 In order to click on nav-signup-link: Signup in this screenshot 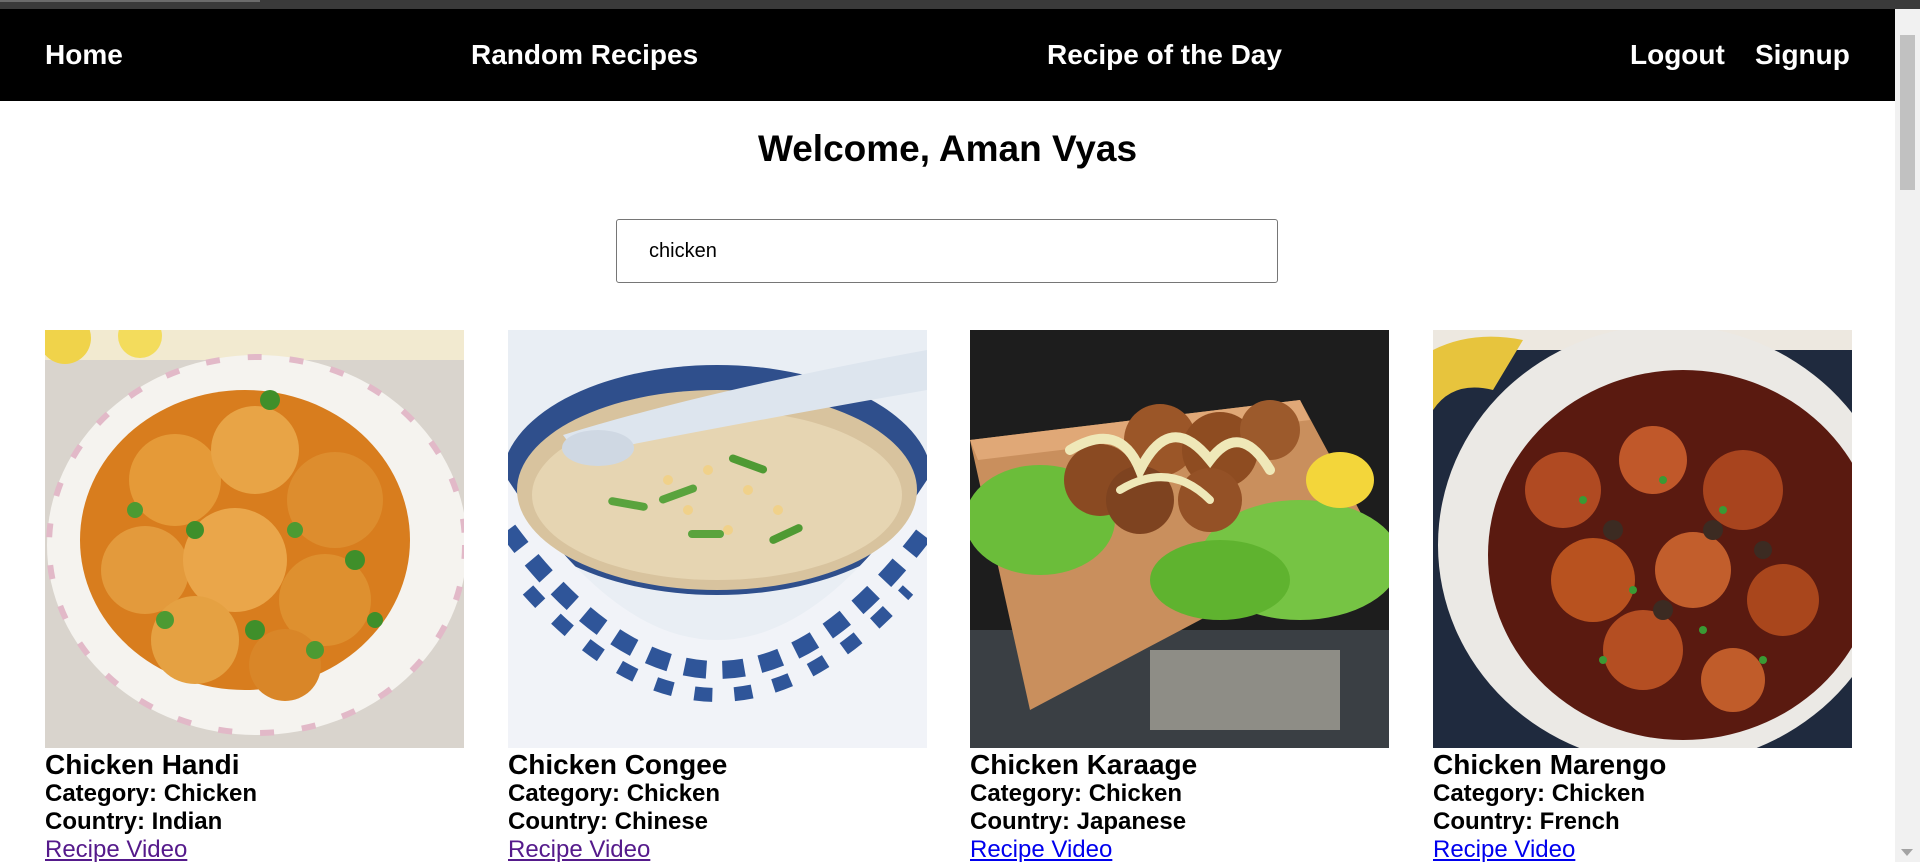, I will do `click(1802, 55)`.